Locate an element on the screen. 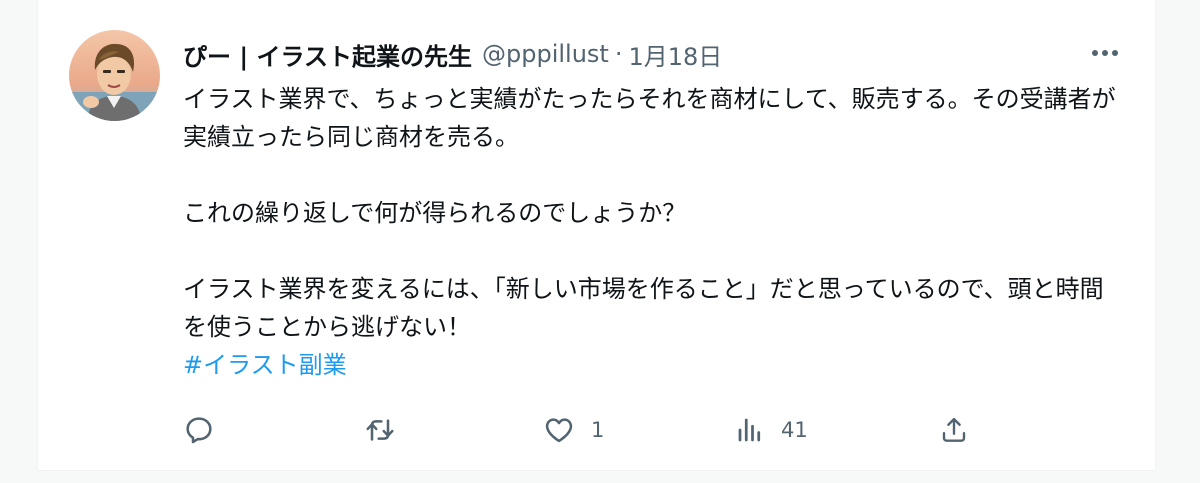 The width and height of the screenshot is (1200, 483). avatar-illustration is located at coordinates (114, 75).